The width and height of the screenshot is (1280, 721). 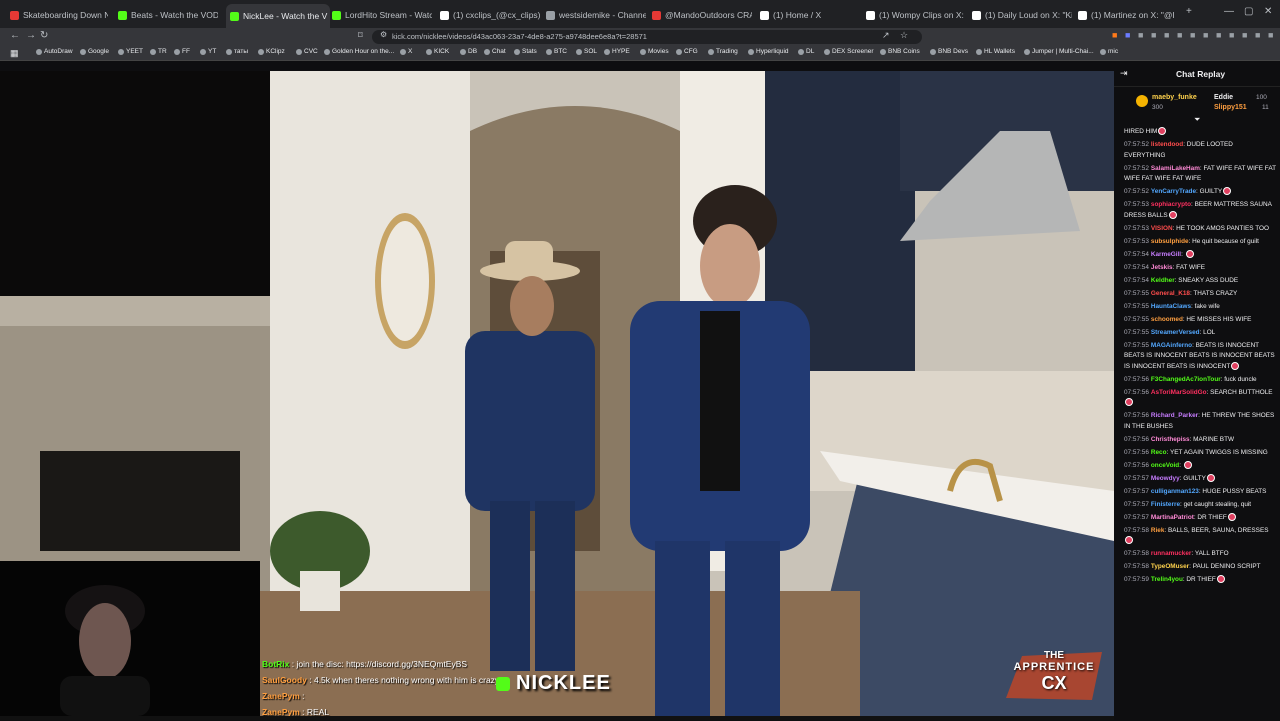 I want to click on bookmark-item: Chat, so click(x=495, y=51).